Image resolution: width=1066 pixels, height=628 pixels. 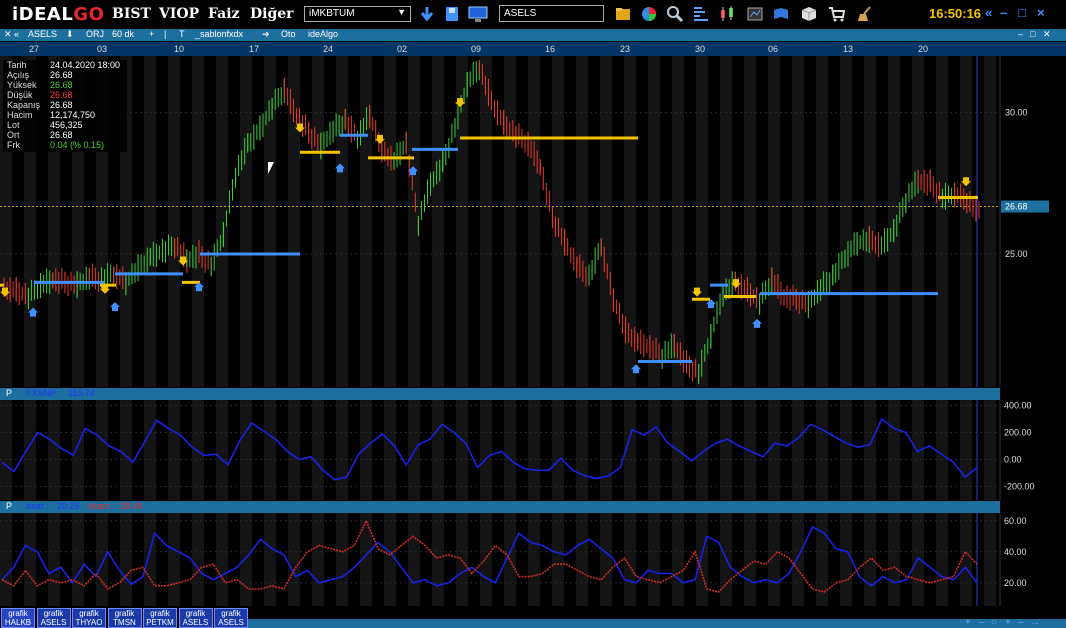 What do you see at coordinates (328, 49) in the screenshot?
I see `date-tick: 24` at bounding box center [328, 49].